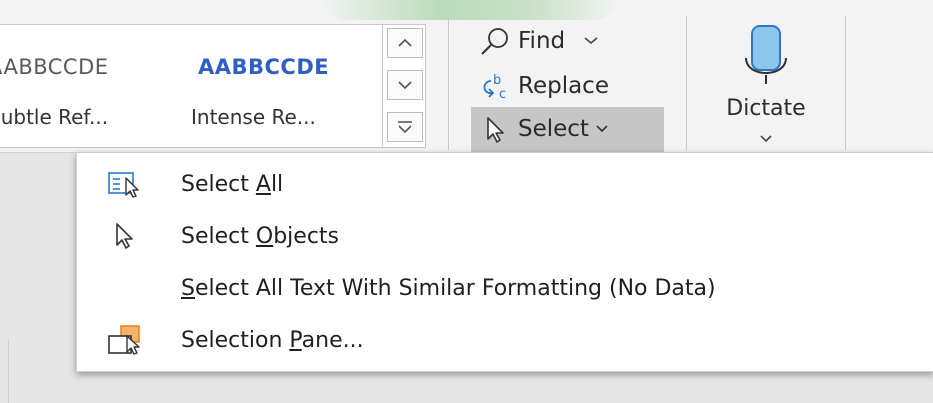 This screenshot has width=933, height=403. I want to click on select-objects-icon, so click(125, 236).